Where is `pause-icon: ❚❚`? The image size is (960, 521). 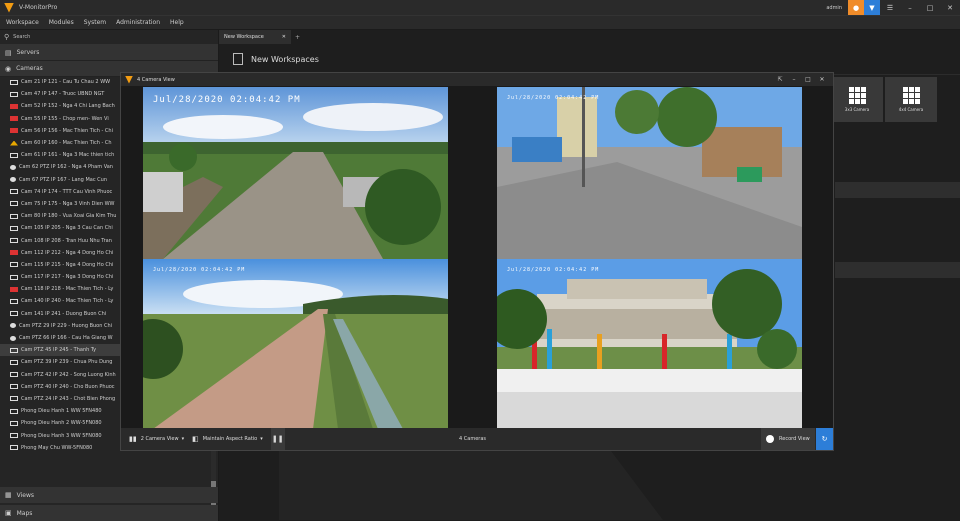
pause-icon: ❚❚ is located at coordinates (277, 439).